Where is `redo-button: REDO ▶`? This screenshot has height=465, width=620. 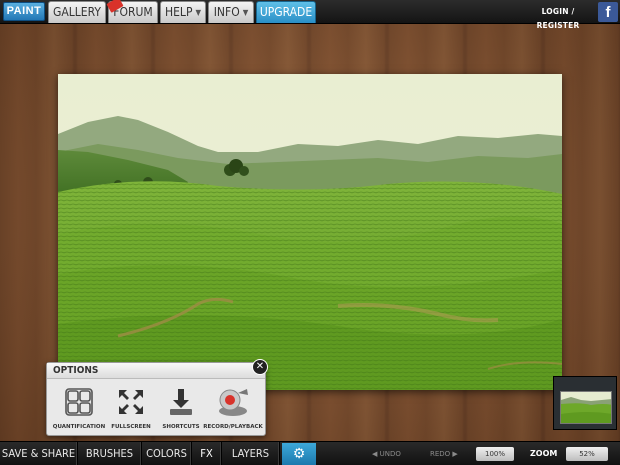
redo-button: REDO ▶ is located at coordinates (444, 454).